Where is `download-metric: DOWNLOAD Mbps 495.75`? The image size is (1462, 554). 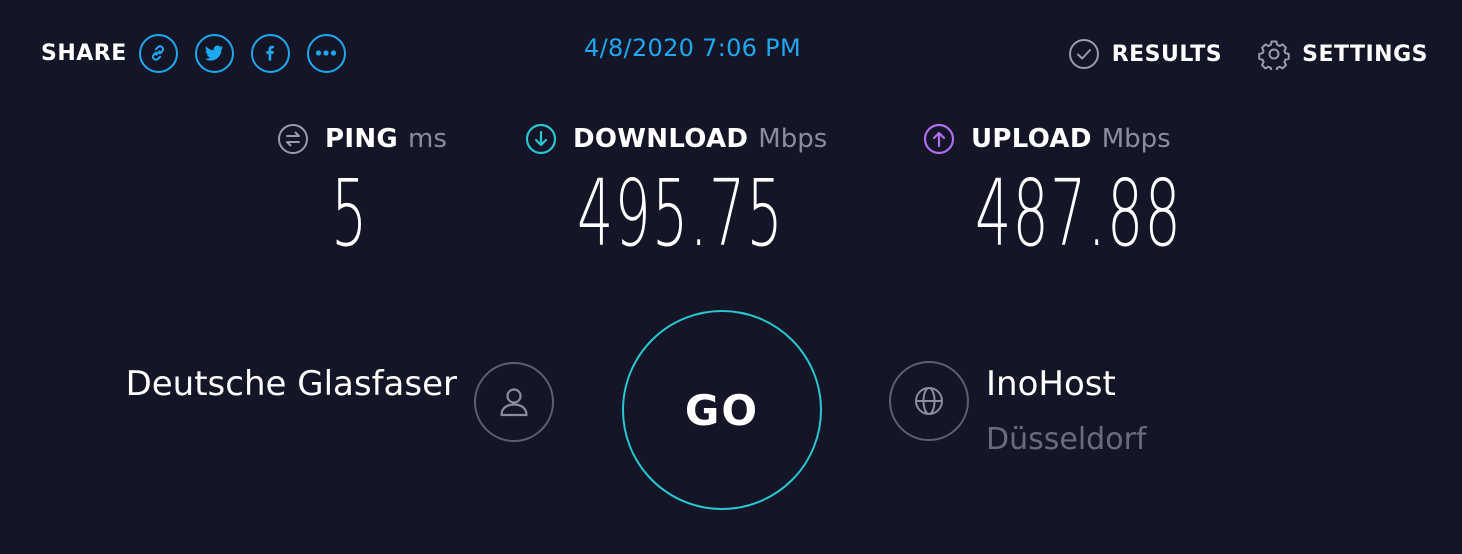
download-metric: DOWNLOAD Mbps 495.75 is located at coordinates (676, 189).